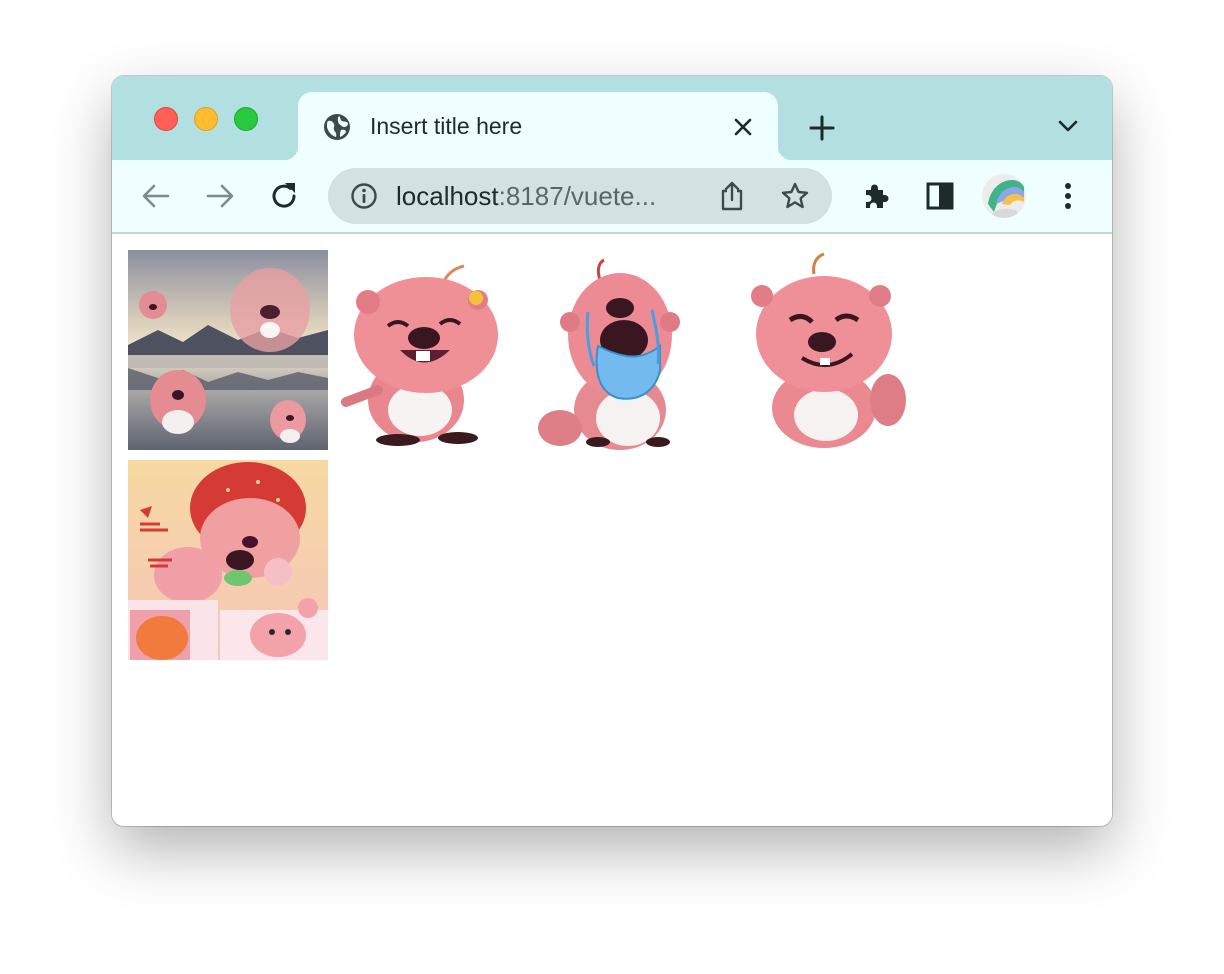  I want to click on tab-active: Insert title here, so click(538, 127).